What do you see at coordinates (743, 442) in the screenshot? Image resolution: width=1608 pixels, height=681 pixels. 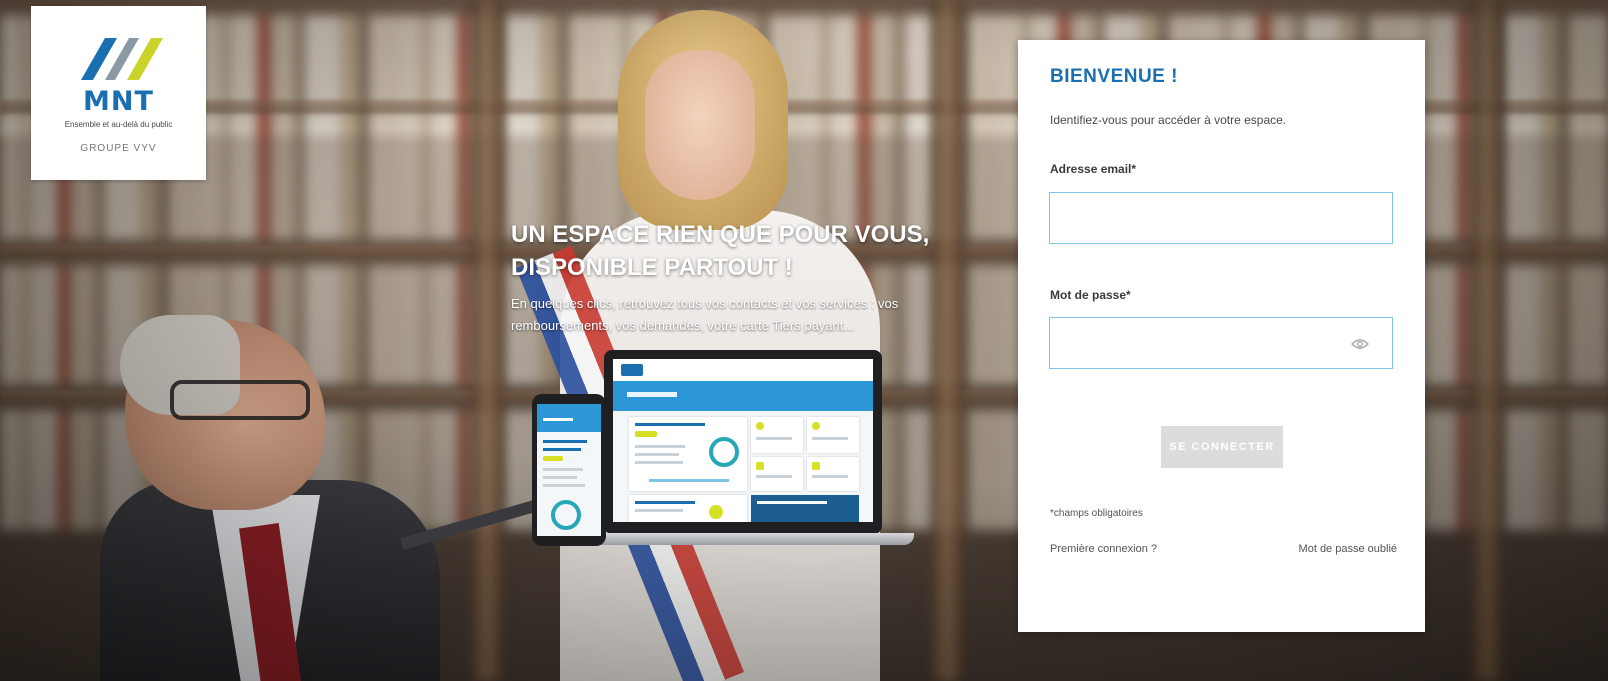 I see `laptop-illustration` at bounding box center [743, 442].